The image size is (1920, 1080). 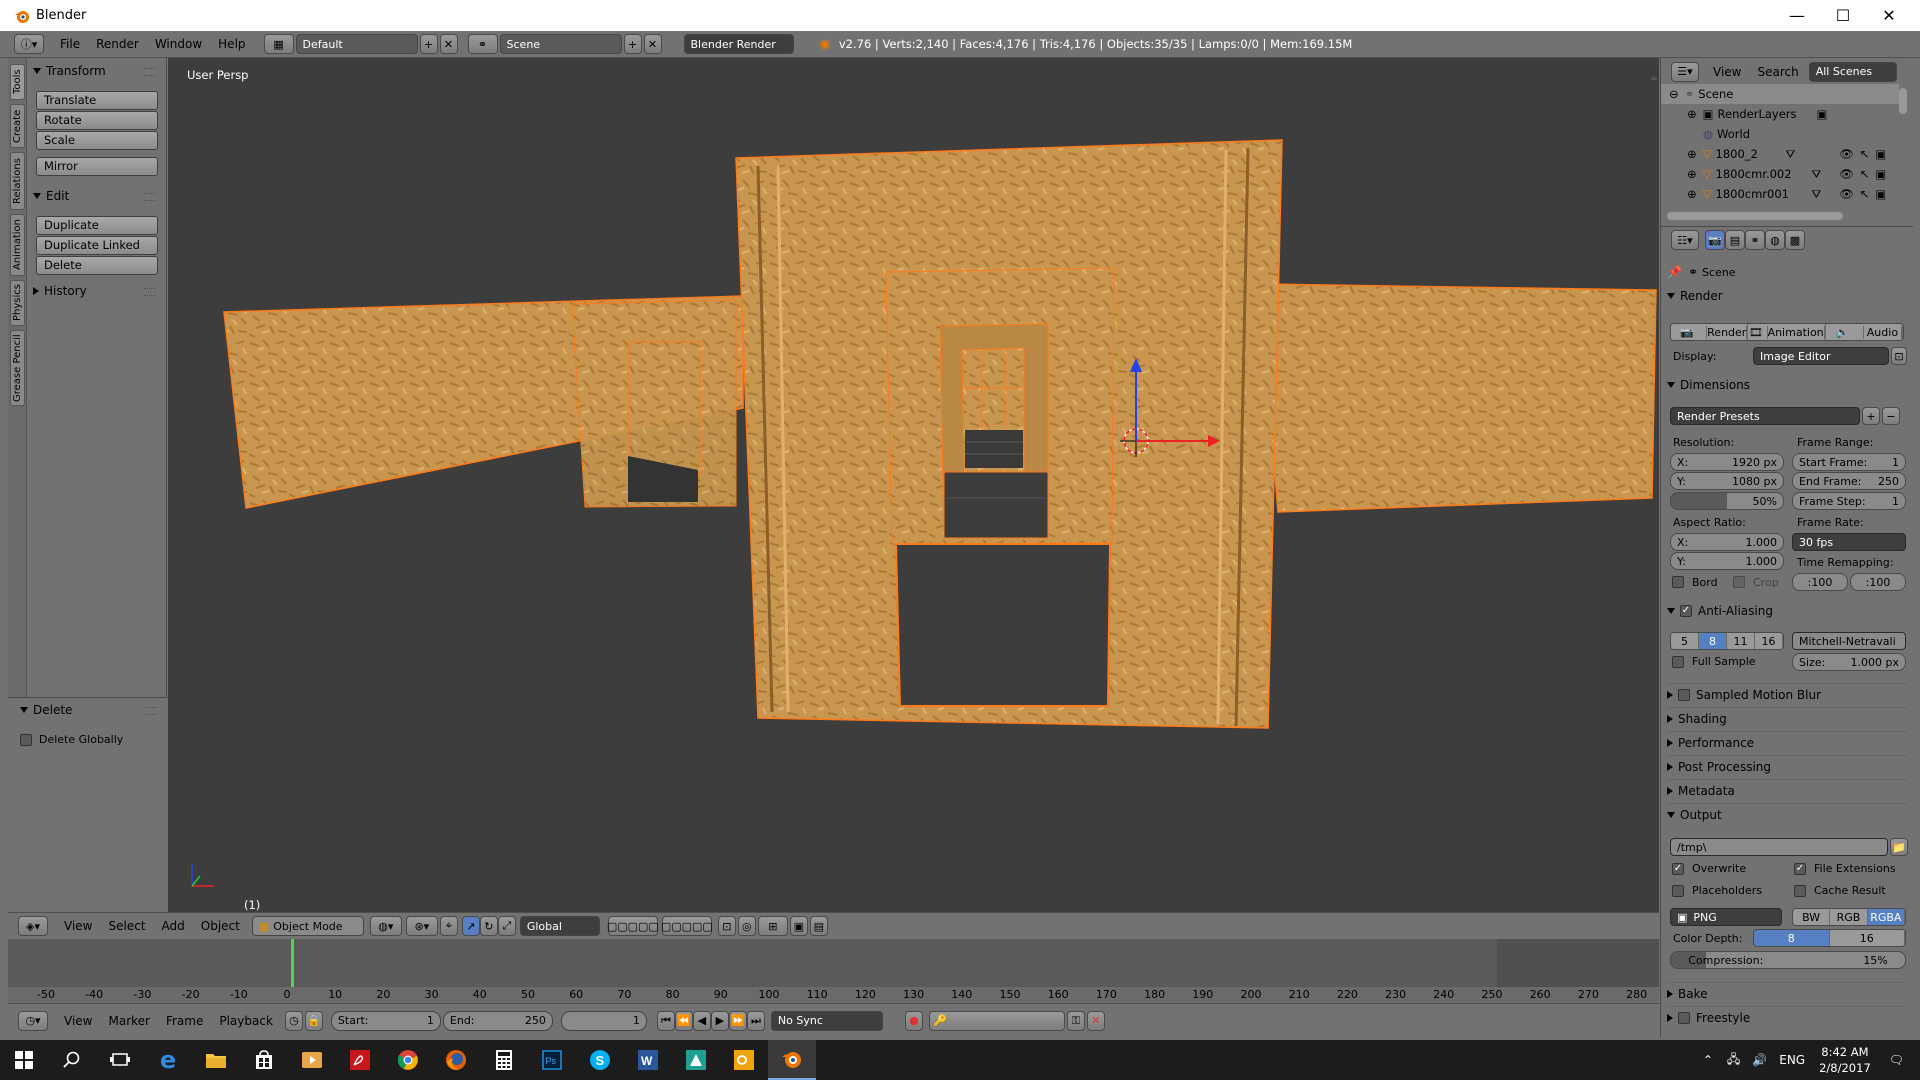 What do you see at coordinates (504, 1060) in the screenshot?
I see `calculator-icon` at bounding box center [504, 1060].